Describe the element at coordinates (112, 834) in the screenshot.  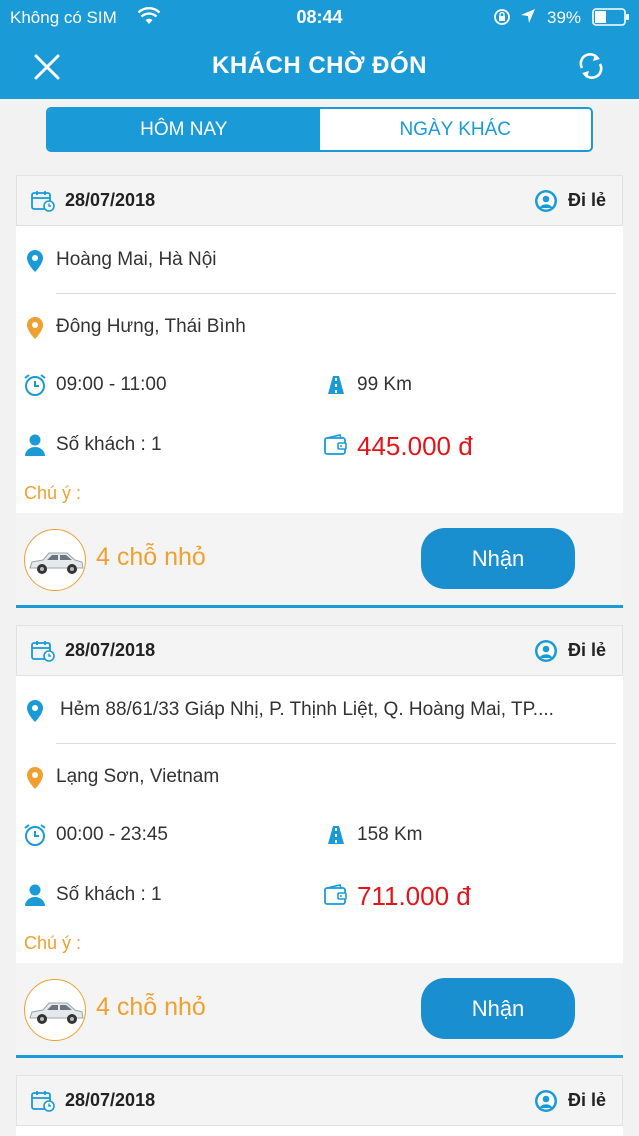
I see `time-window: 00:00 - 23:45` at that location.